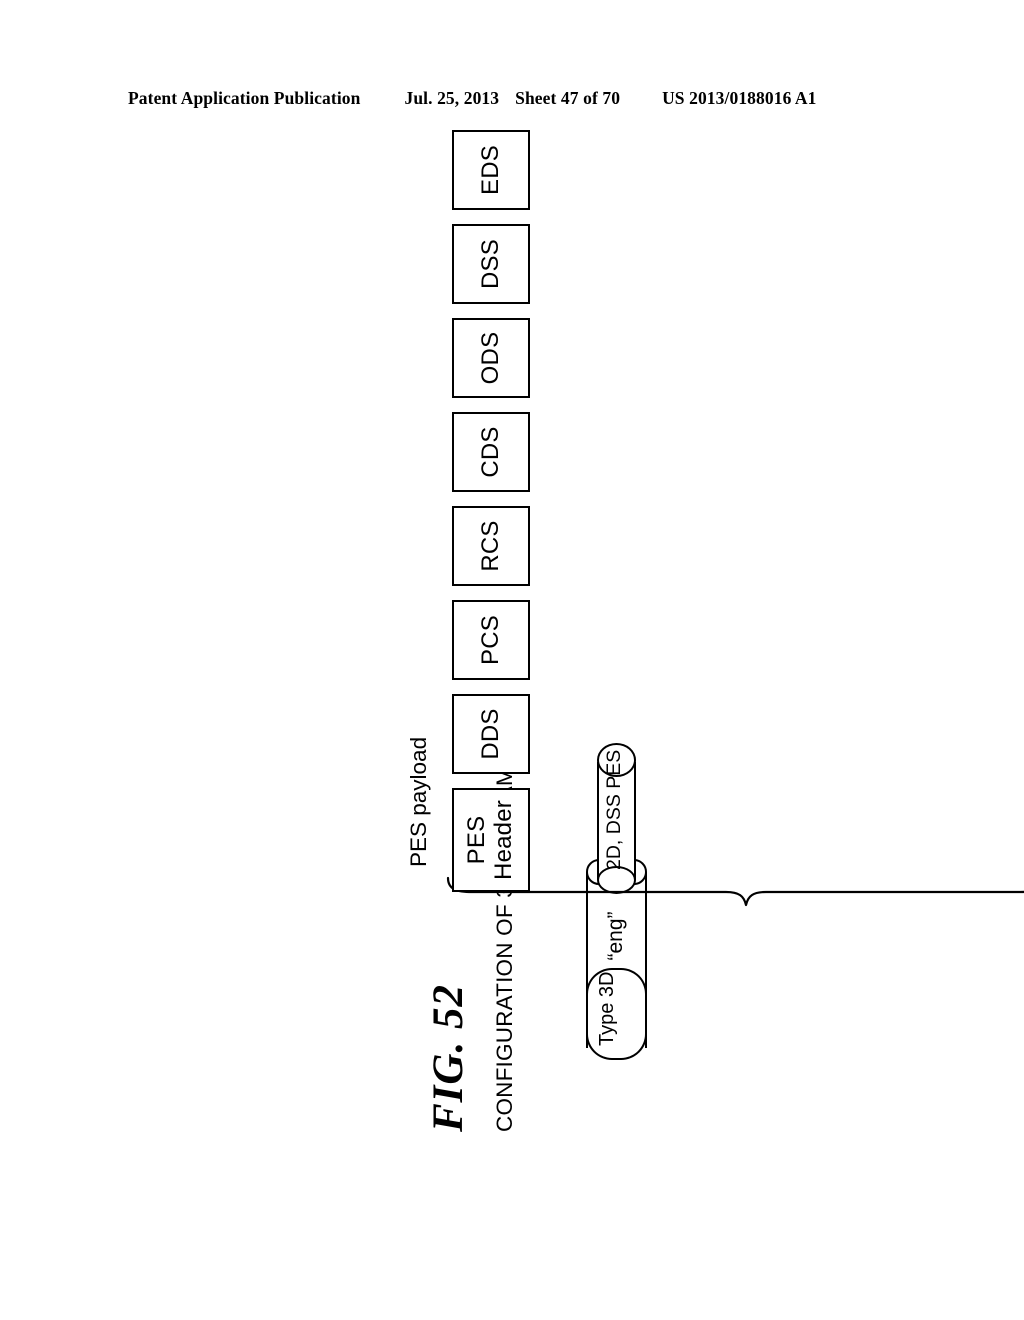 This screenshot has width=1024, height=1320. What do you see at coordinates (491, 170) in the screenshot?
I see `pes-box-eds: EDS` at bounding box center [491, 170].